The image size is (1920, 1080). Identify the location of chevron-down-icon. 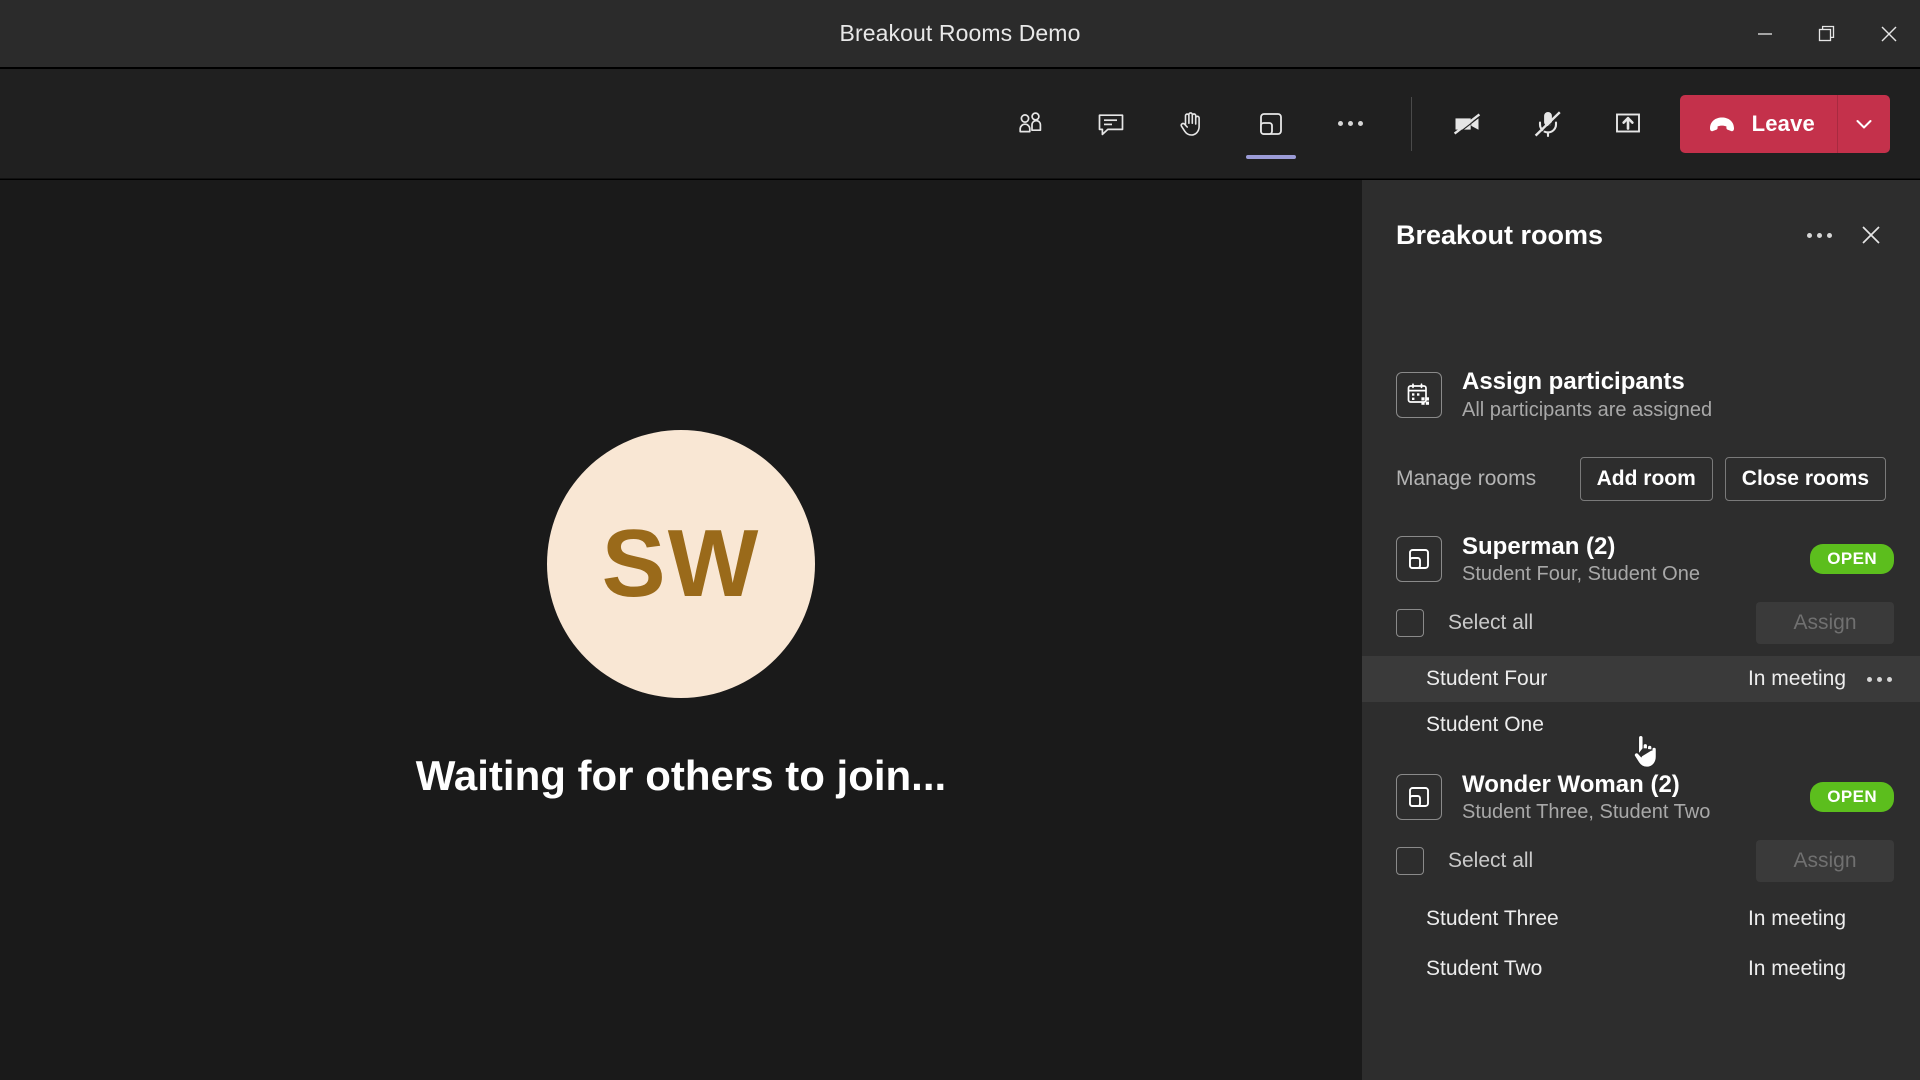
(1864, 123).